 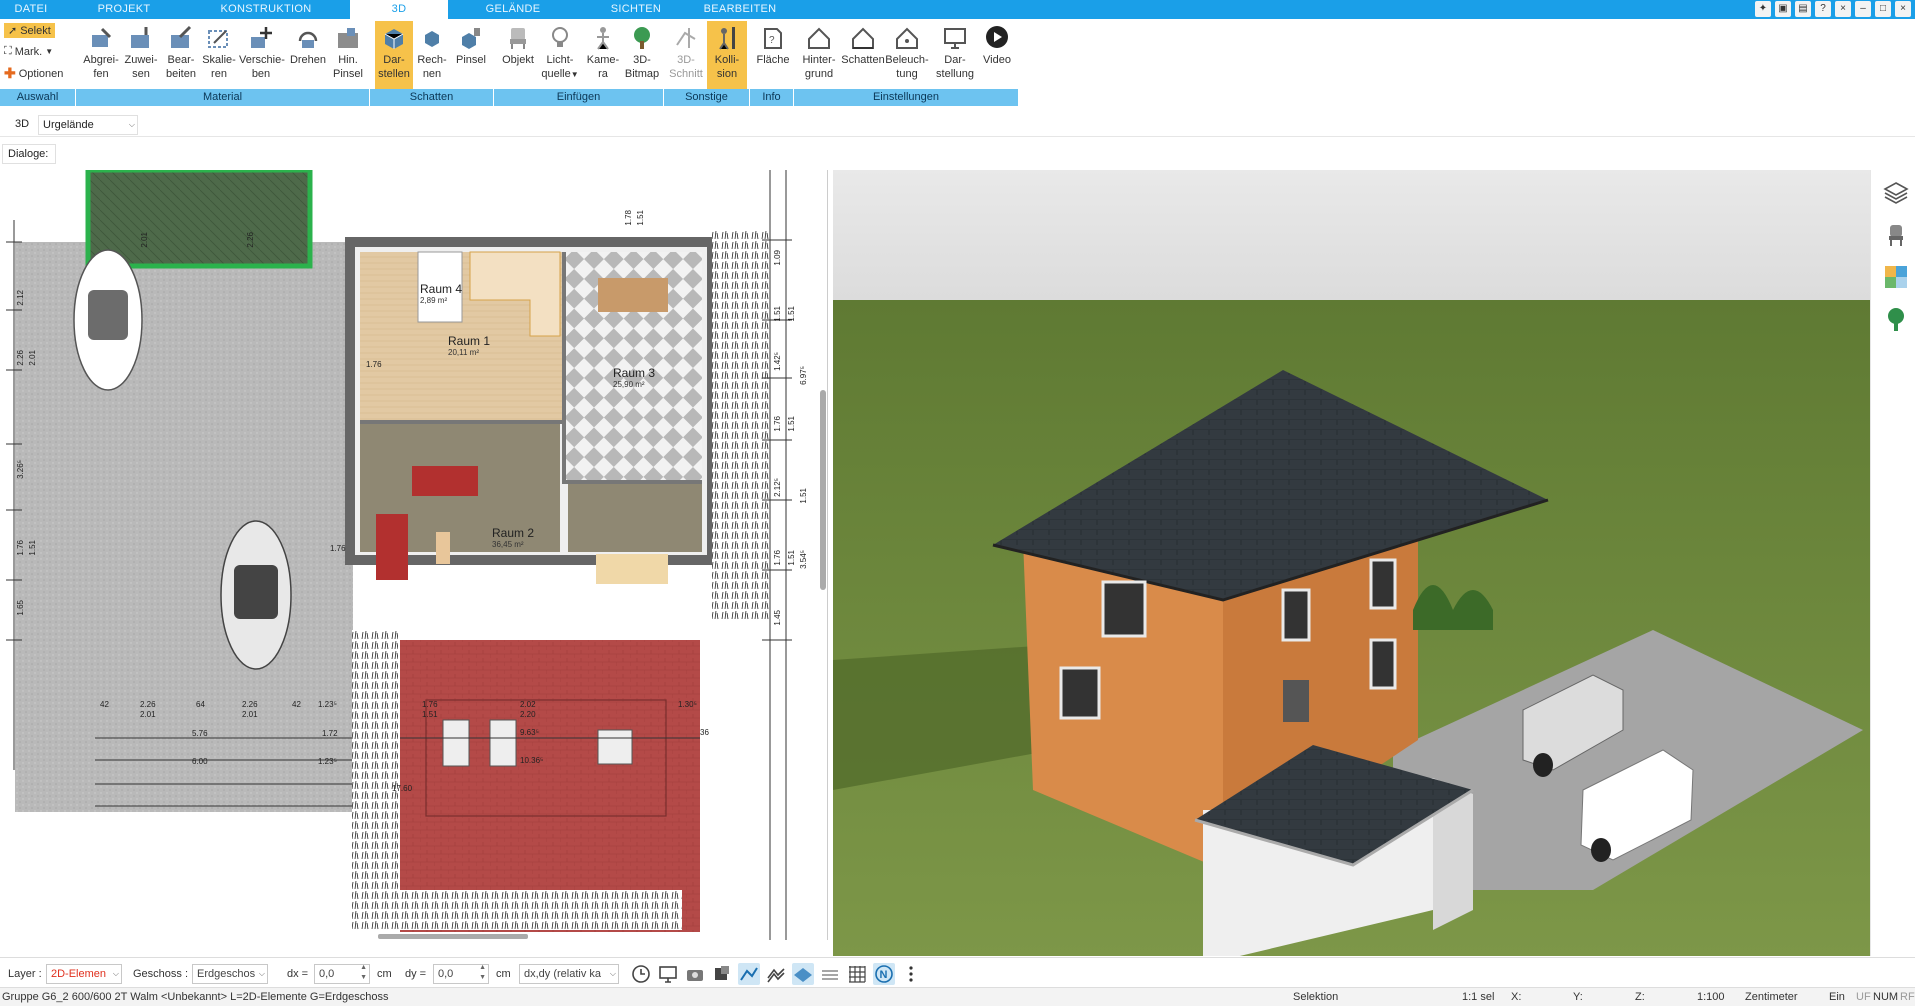 What do you see at coordinates (200, 761) in the screenshot?
I see `dimension-label: 6.00` at bounding box center [200, 761].